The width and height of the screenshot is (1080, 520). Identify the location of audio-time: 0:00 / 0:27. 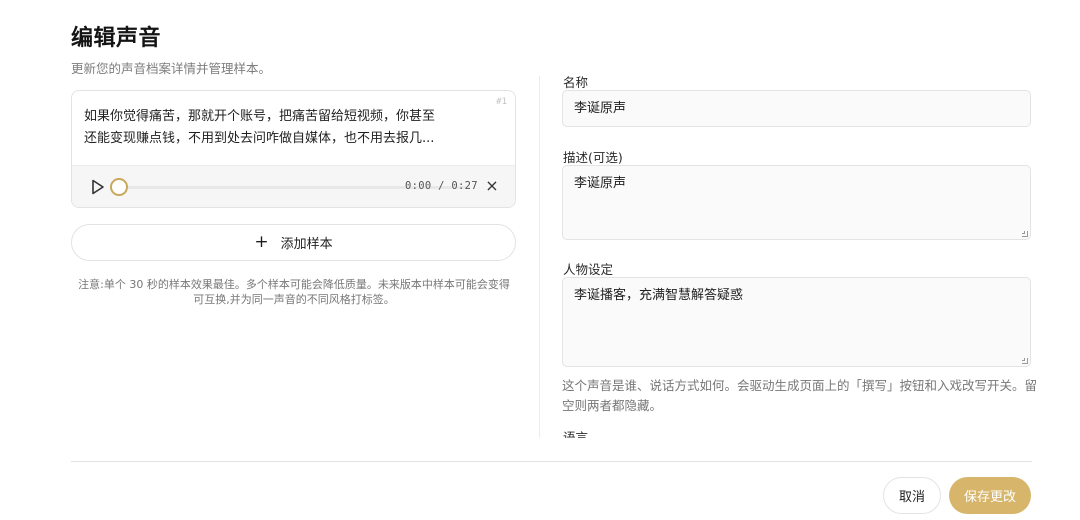
(441, 186).